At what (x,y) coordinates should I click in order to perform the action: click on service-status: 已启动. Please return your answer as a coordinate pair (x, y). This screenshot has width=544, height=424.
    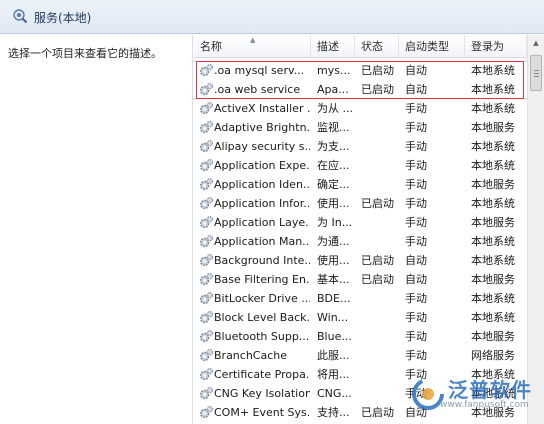
    Looking at the image, I should click on (377, 203).